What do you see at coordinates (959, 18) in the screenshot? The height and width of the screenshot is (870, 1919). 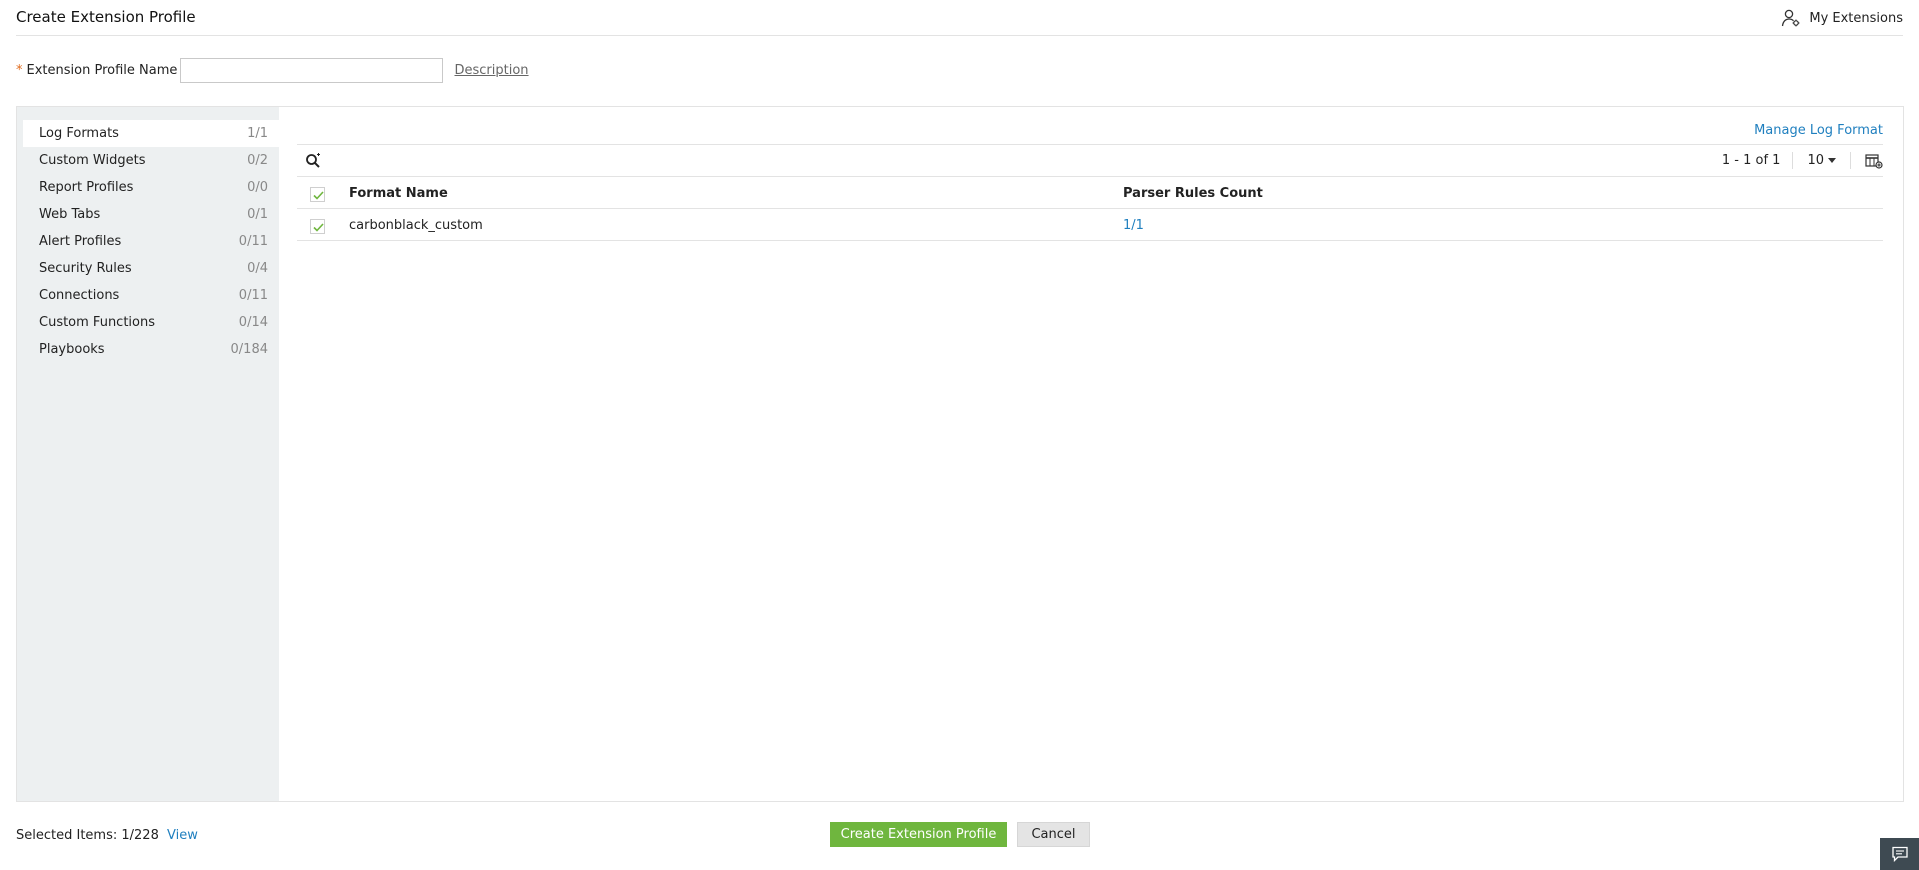 I see `page-header: Create Extension Profile My Extensions` at bounding box center [959, 18].